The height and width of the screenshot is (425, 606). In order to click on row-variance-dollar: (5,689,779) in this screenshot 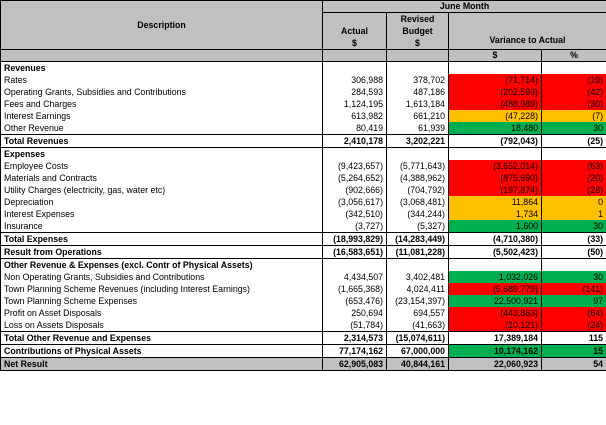, I will do `click(495, 289)`.